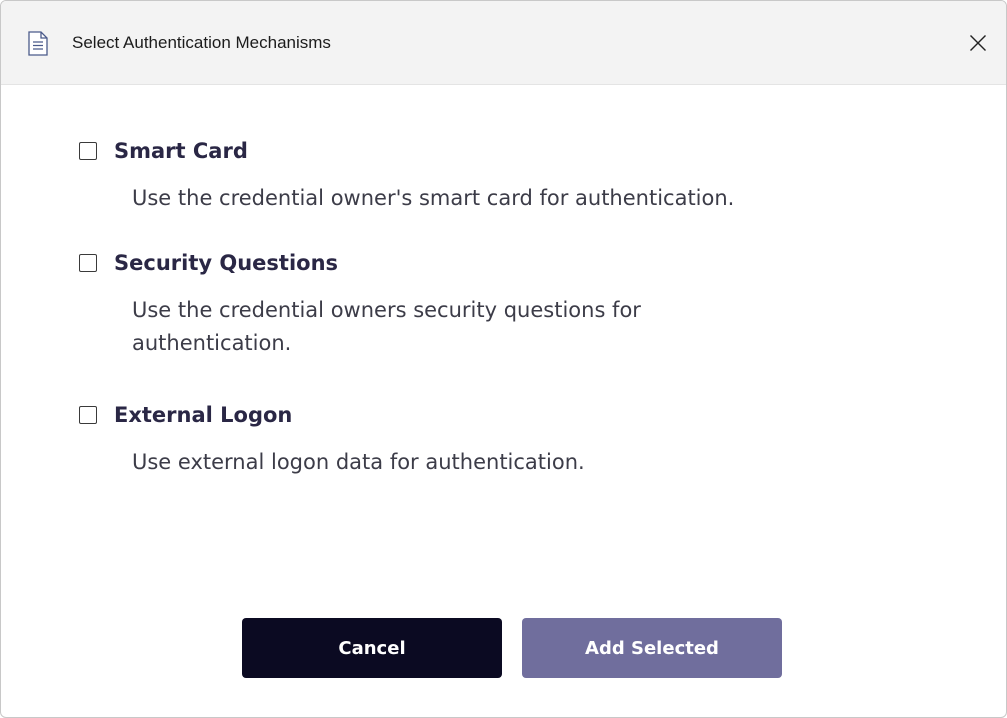 The width and height of the screenshot is (1007, 718). What do you see at coordinates (88, 263) in the screenshot?
I see `security-questions-checkbox` at bounding box center [88, 263].